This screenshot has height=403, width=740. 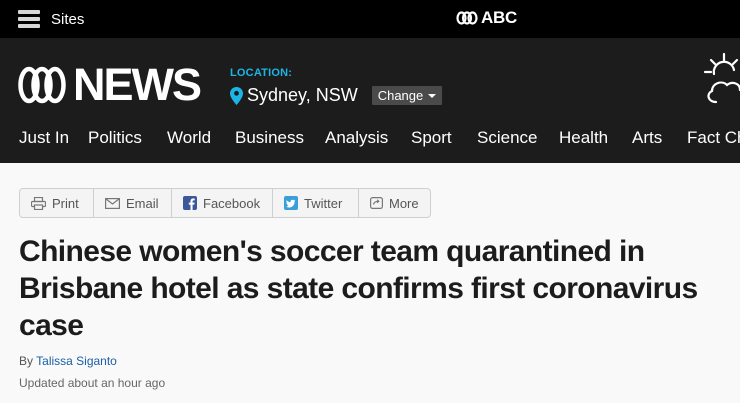 What do you see at coordinates (29, 19) in the screenshot?
I see `hamburger-icon` at bounding box center [29, 19].